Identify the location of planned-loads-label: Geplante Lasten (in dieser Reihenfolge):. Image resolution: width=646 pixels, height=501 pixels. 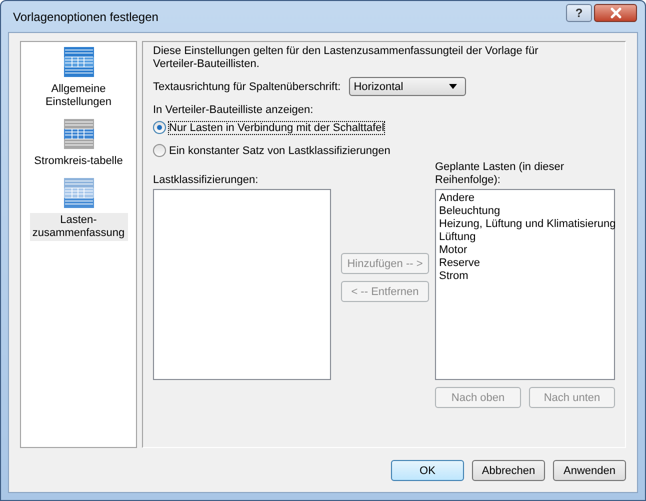
(500, 174).